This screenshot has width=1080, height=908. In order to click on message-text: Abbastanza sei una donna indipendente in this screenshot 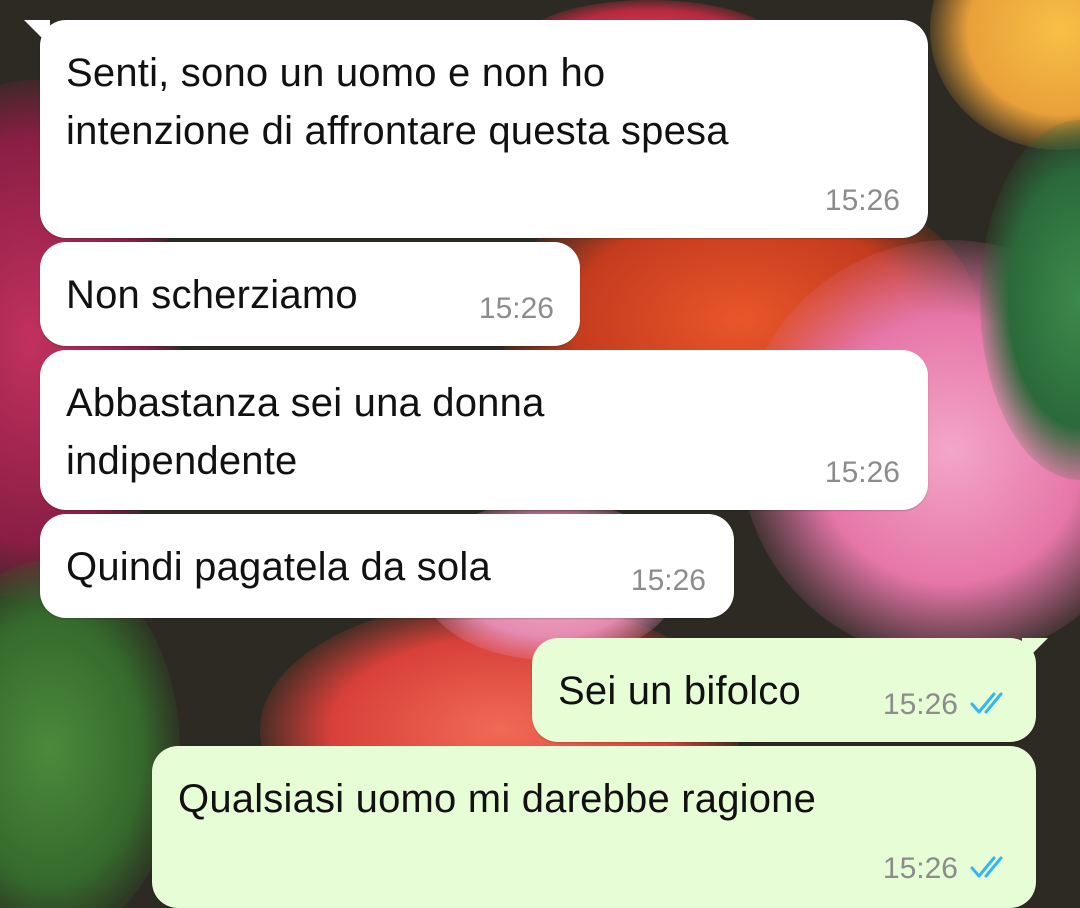, I will do `click(305, 432)`.